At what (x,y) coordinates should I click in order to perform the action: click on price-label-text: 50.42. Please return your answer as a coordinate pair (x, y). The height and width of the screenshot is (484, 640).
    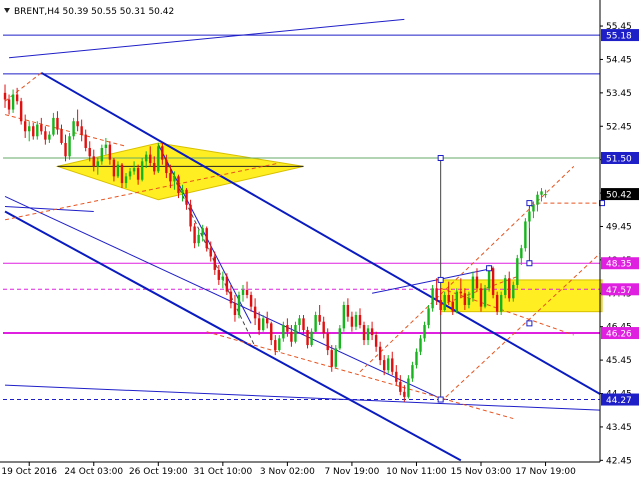
    Looking at the image, I should click on (619, 196).